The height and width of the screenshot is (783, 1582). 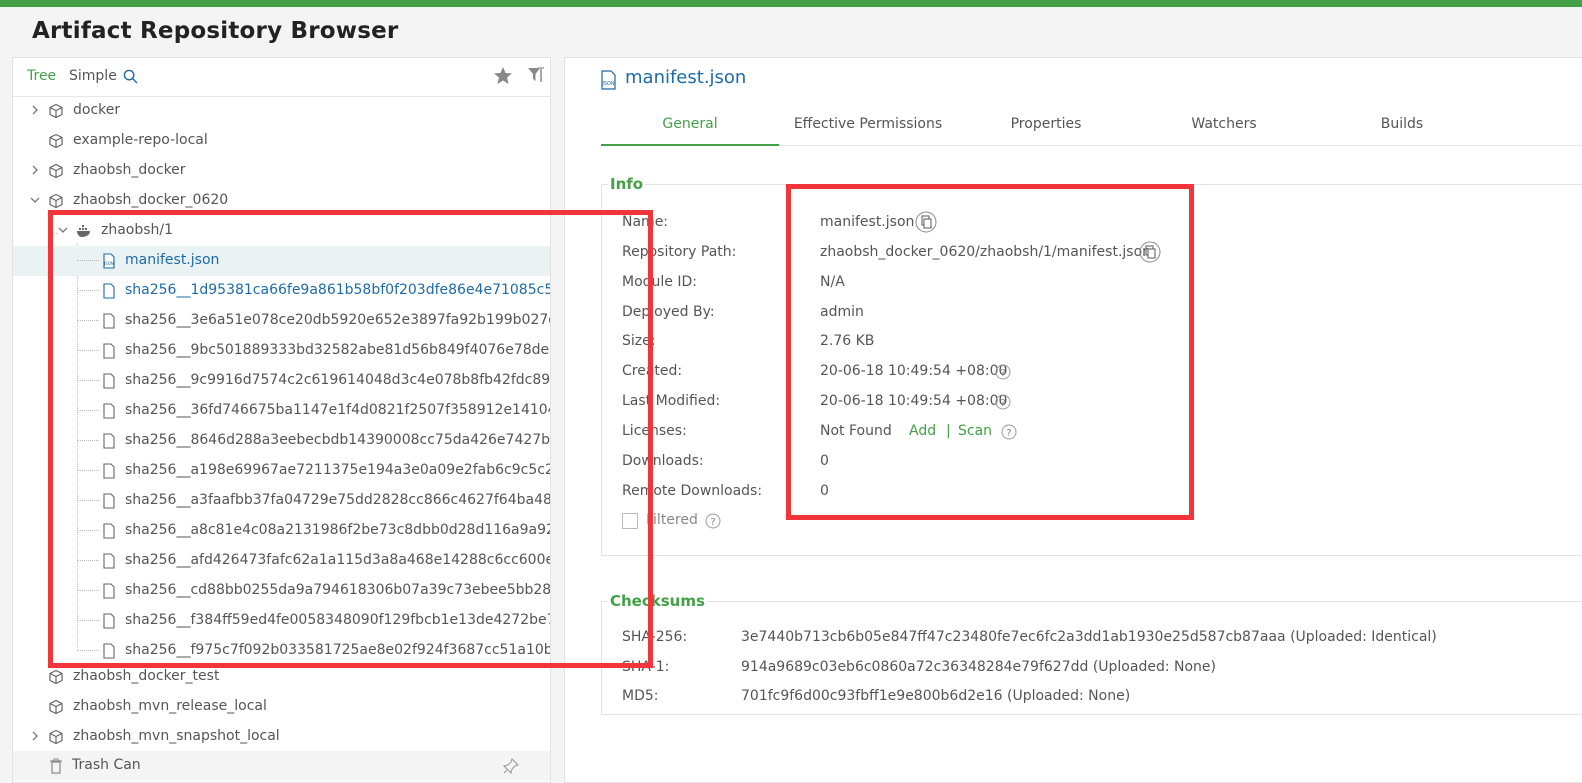 I want to click on tree-item-zhaobsh-mvn-release-local: zhaobsh_mvn_release_local, so click(x=281, y=707).